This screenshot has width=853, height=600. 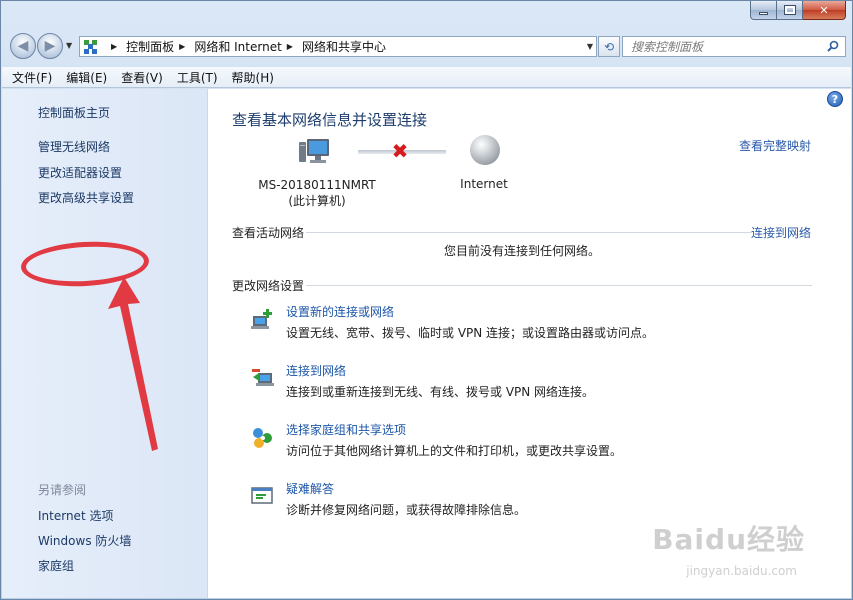 What do you see at coordinates (775, 145) in the screenshot?
I see `view-full-map-link: 查看完整映射` at bounding box center [775, 145].